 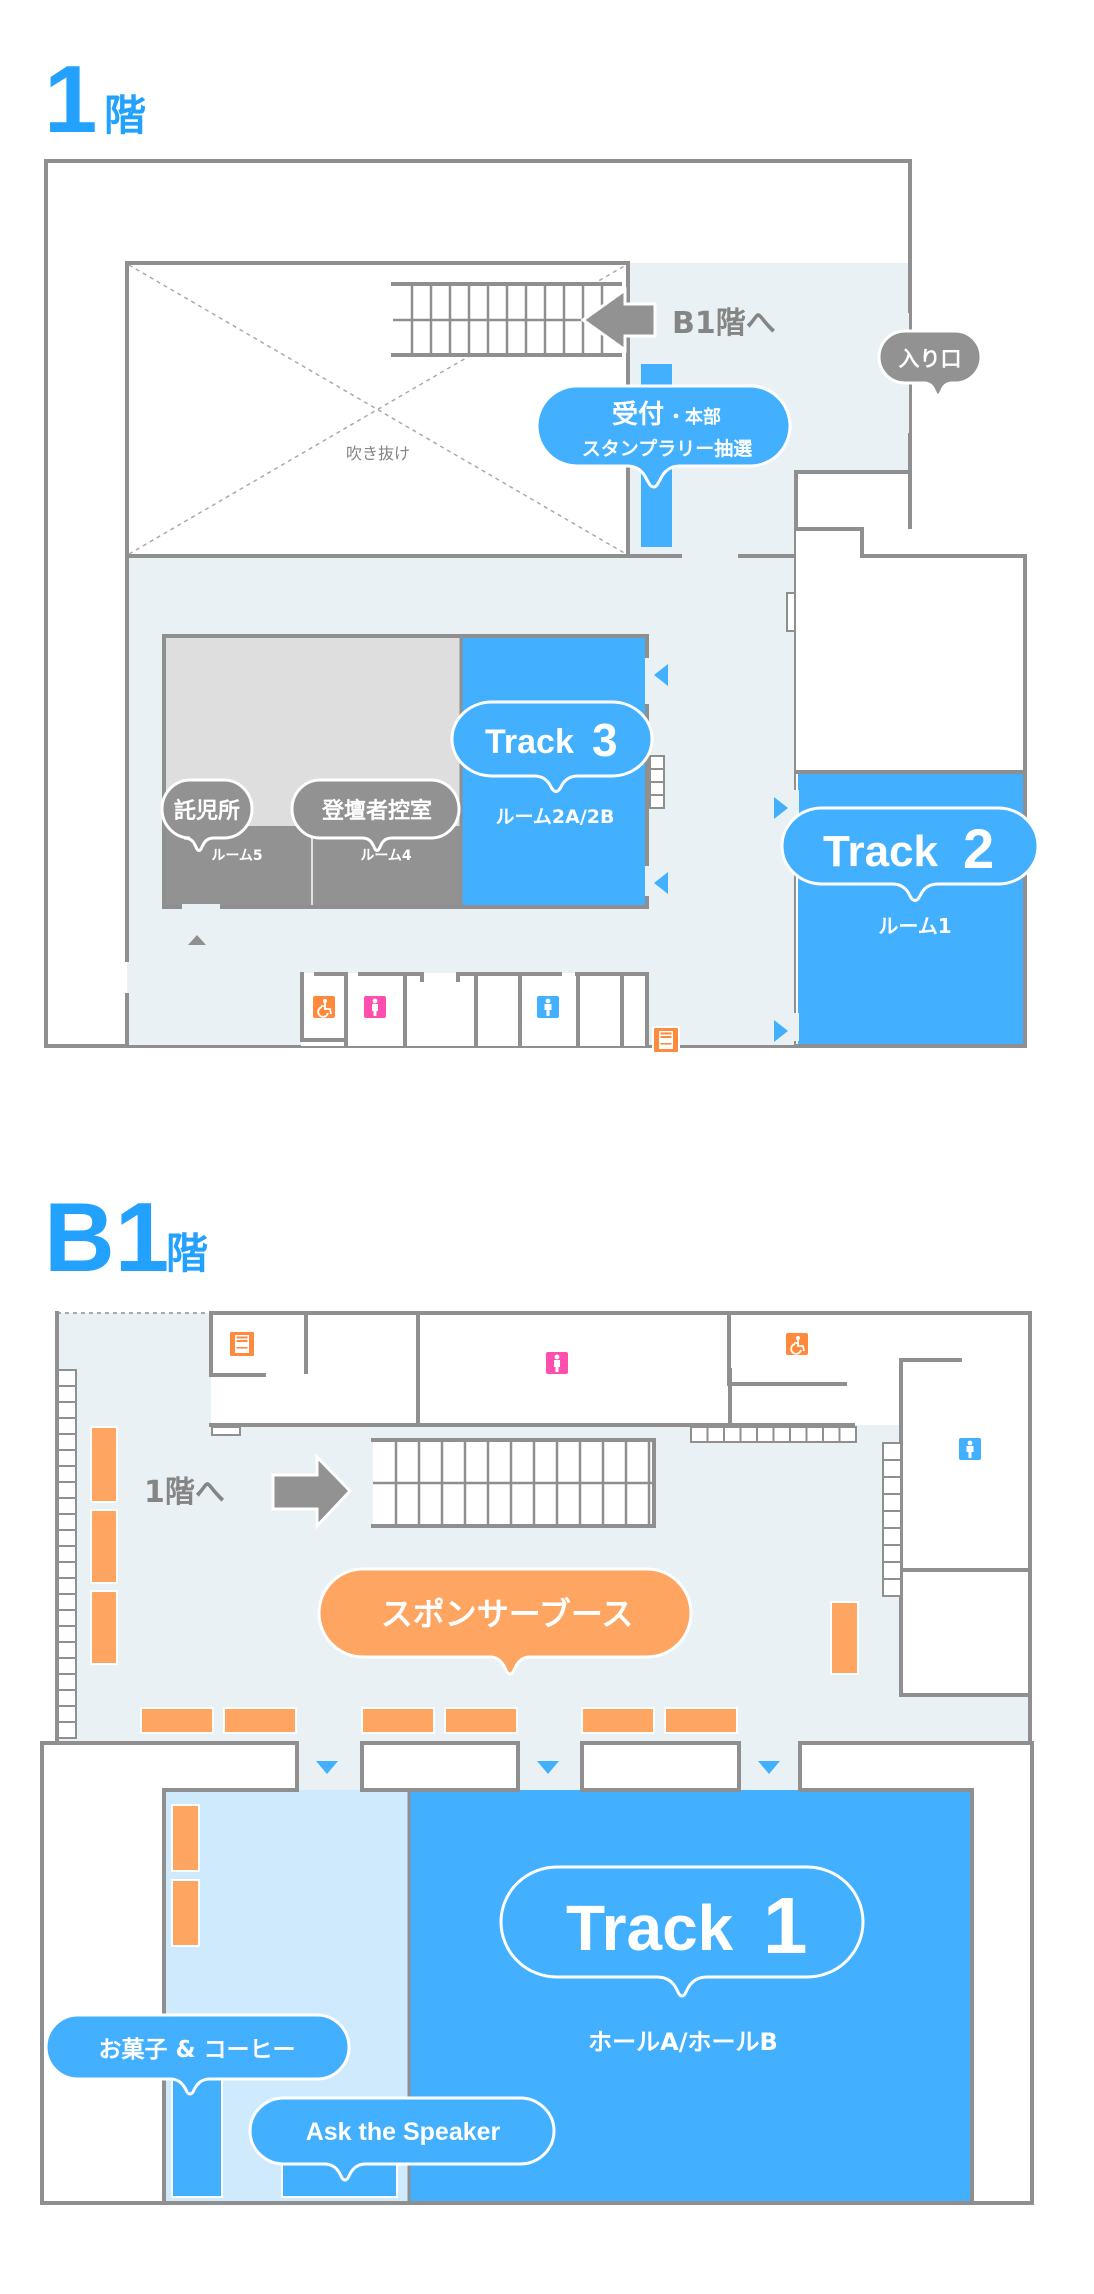 I want to click on nursery-label: 託児所, so click(x=207, y=811).